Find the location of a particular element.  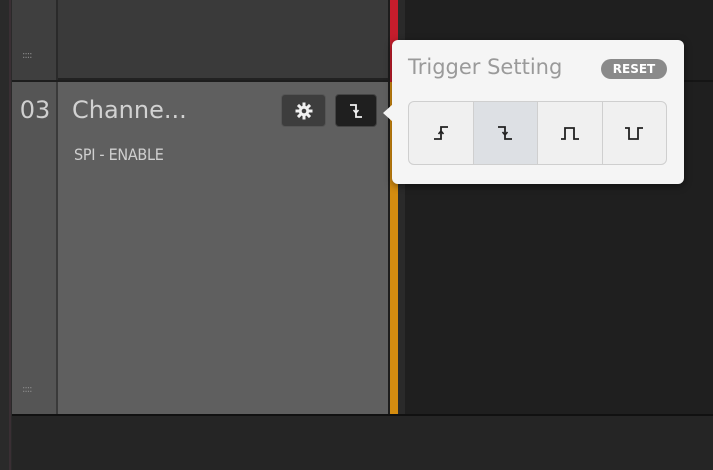

trigger-positive-pulse-option is located at coordinates (570, 133).